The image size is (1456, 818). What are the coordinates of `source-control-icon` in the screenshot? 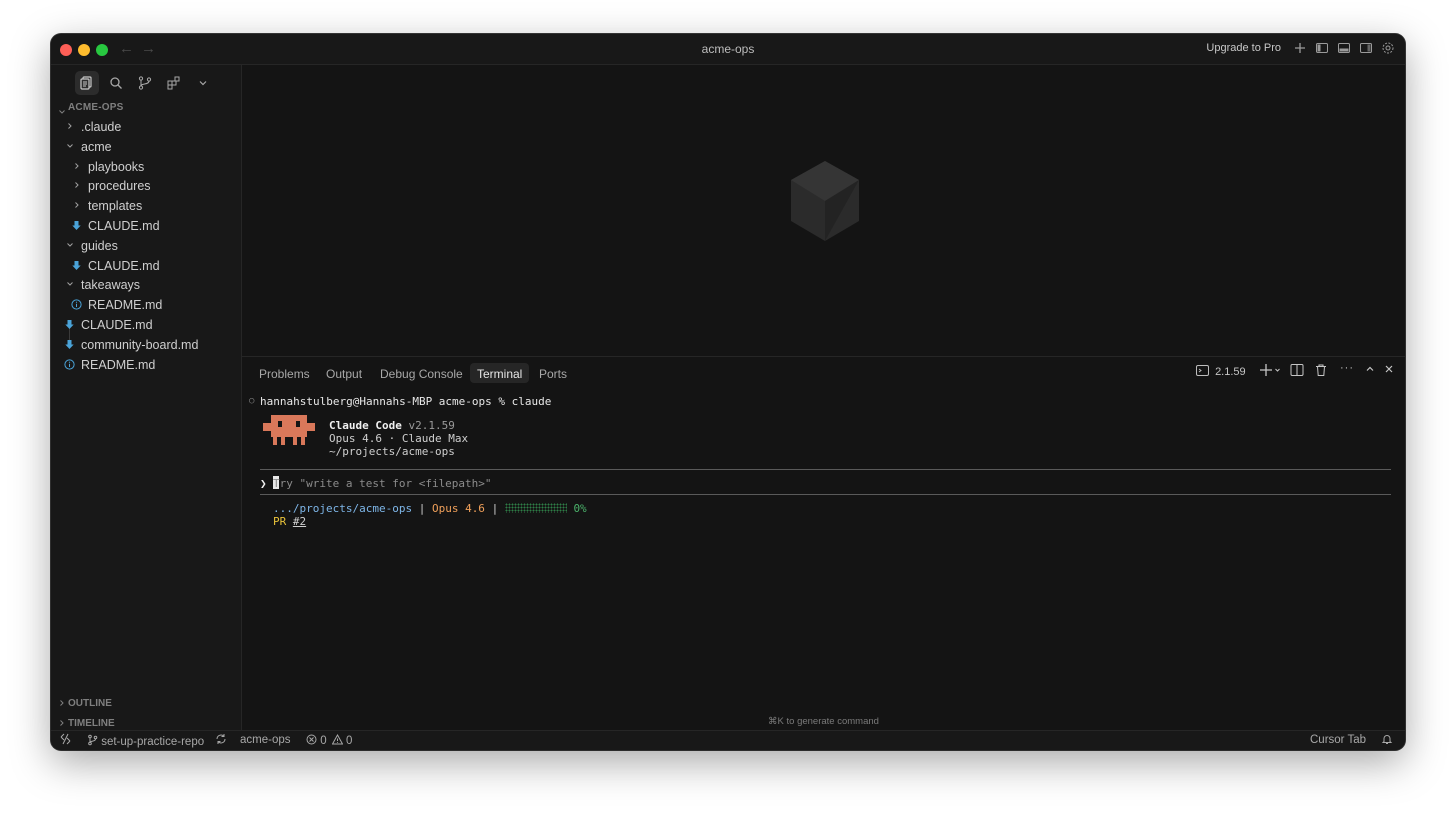 It's located at (145, 83).